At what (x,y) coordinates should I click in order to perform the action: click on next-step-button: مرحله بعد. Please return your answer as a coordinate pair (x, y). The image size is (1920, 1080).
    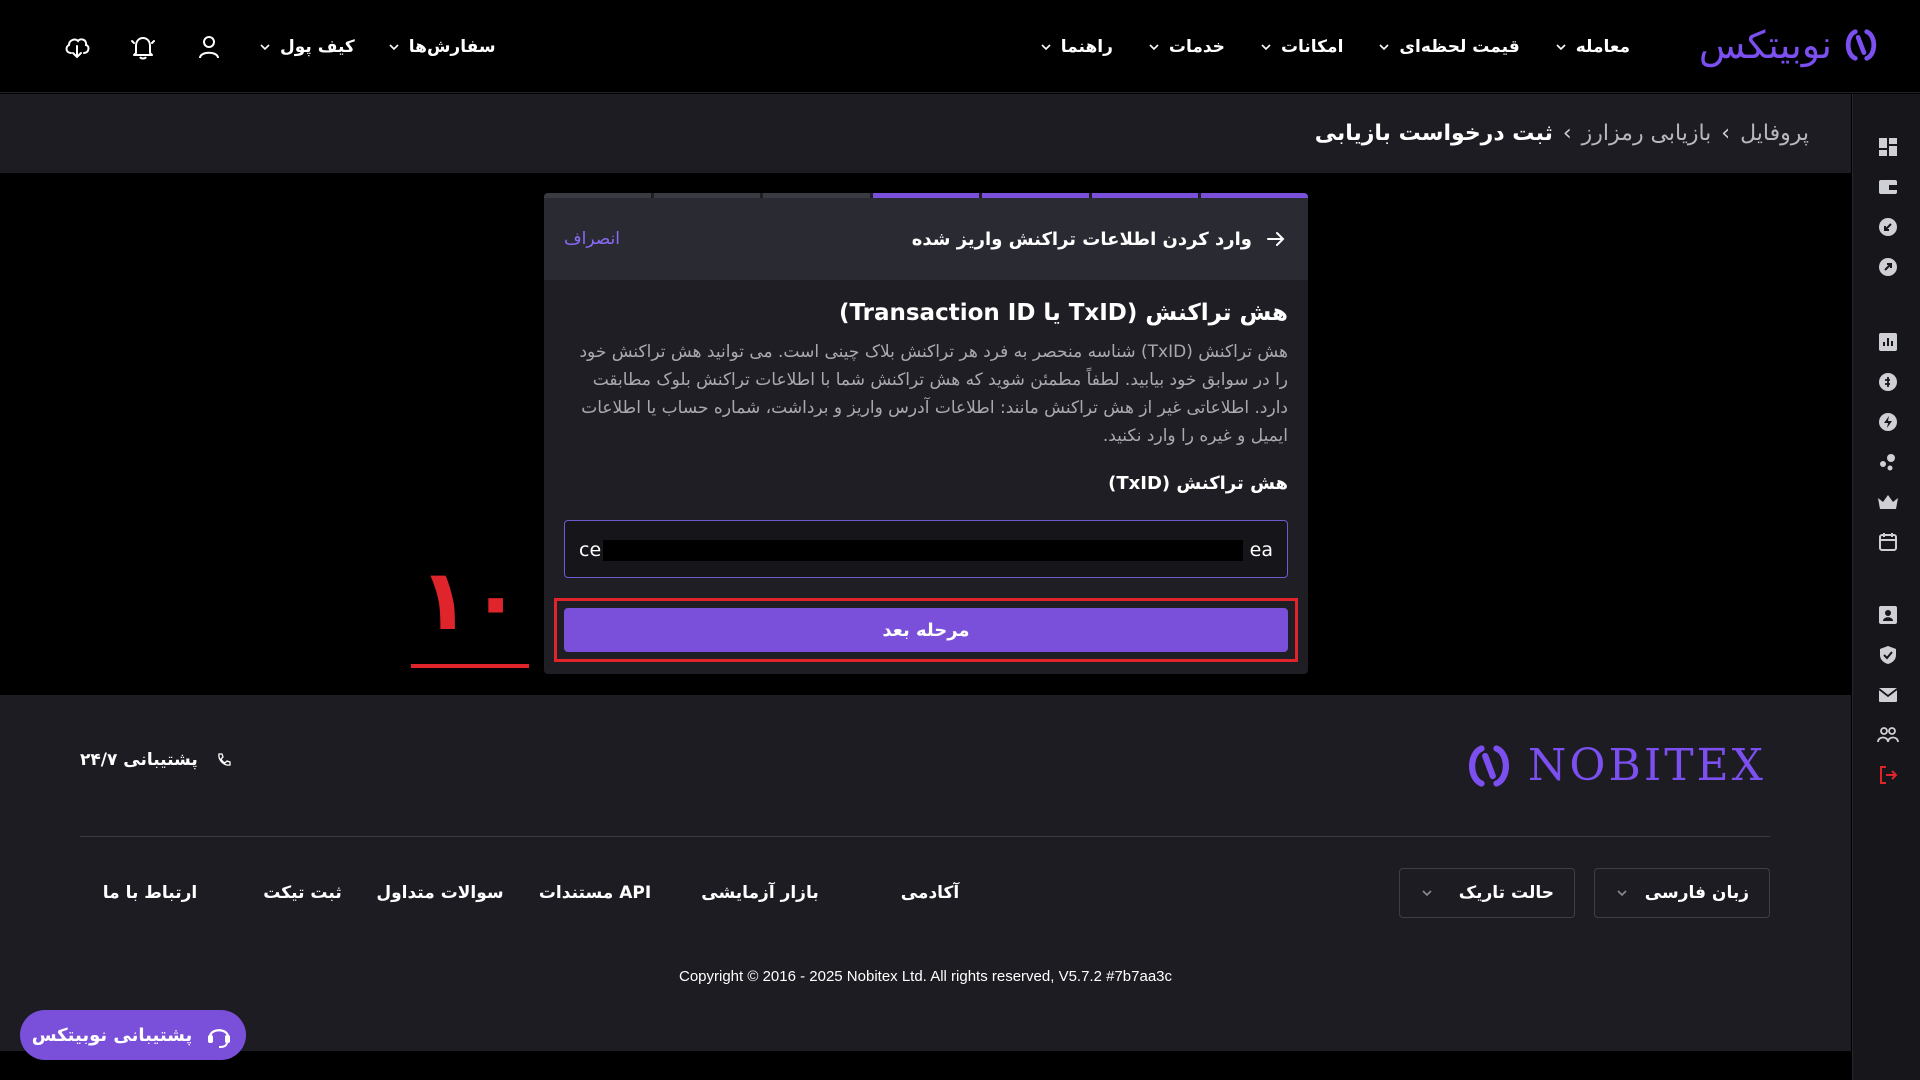
    Looking at the image, I should click on (926, 630).